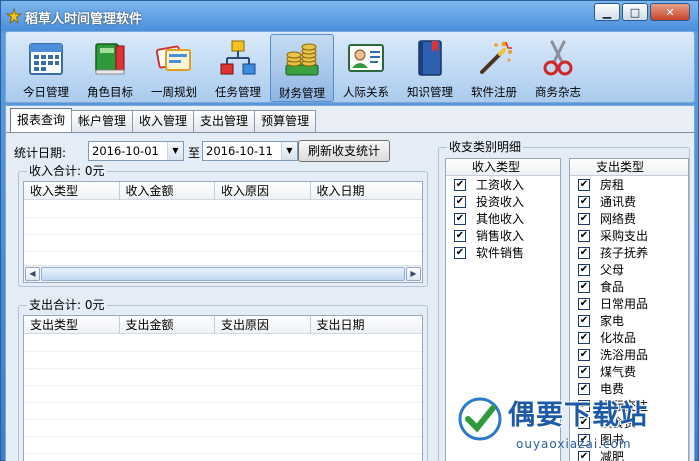 This screenshot has height=461, width=699. Describe the element at coordinates (32, 274) in the screenshot. I see `scroll-left-icon: ◀` at that location.